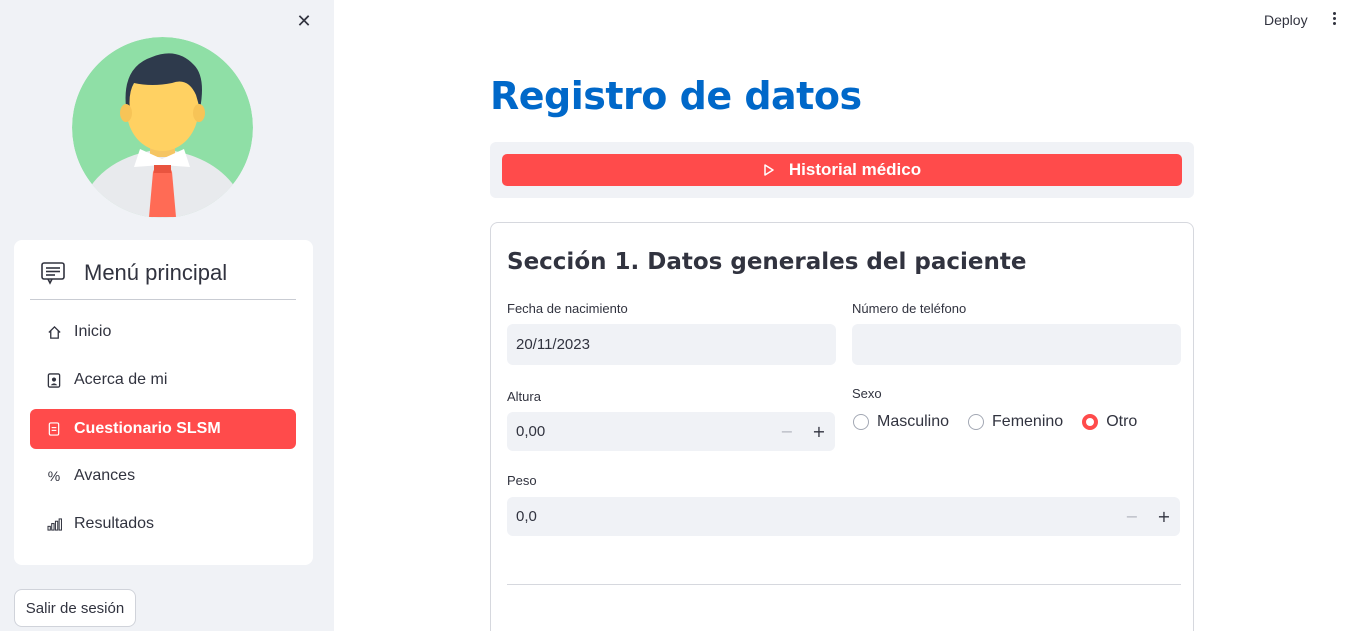  Describe the element at coordinates (522, 480) in the screenshot. I see `weight-label: Peso` at that location.